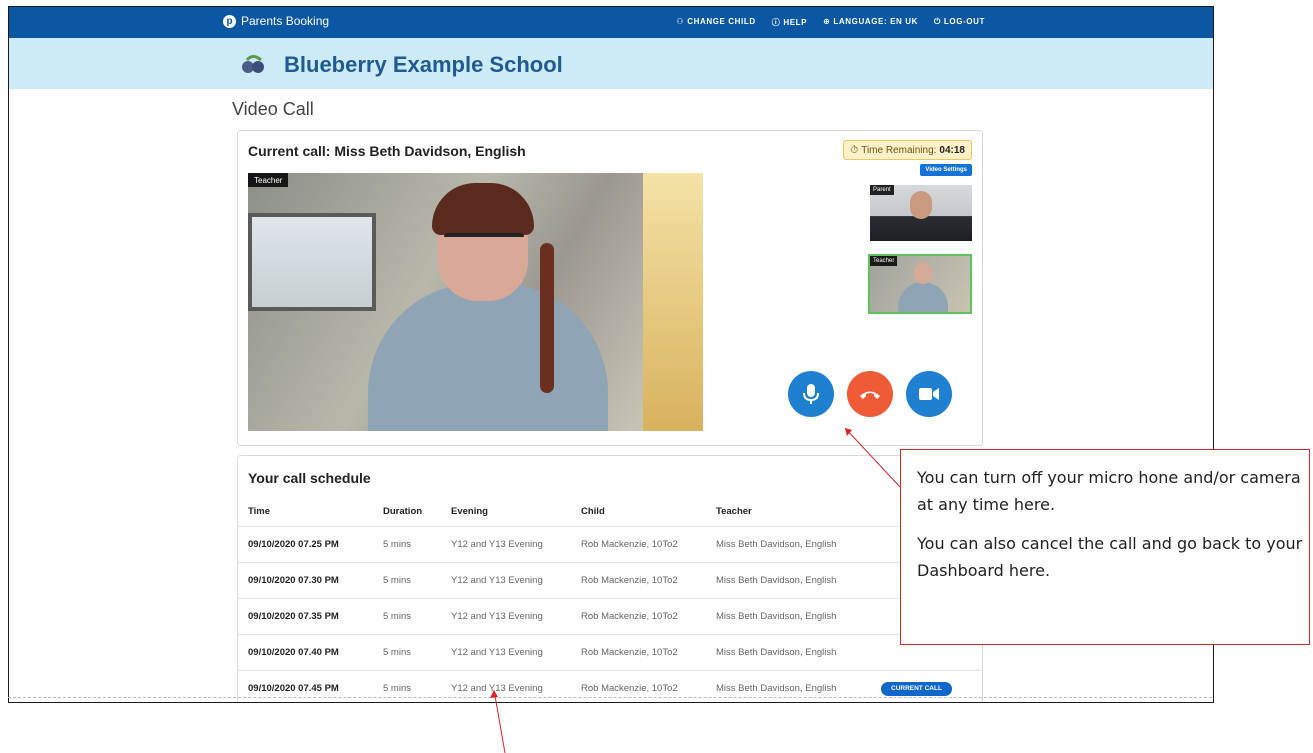 The image size is (1313, 753). Describe the element at coordinates (870, 22) in the screenshot. I see `nav-language: ⊕ LANGUAGE: EN UK` at that location.